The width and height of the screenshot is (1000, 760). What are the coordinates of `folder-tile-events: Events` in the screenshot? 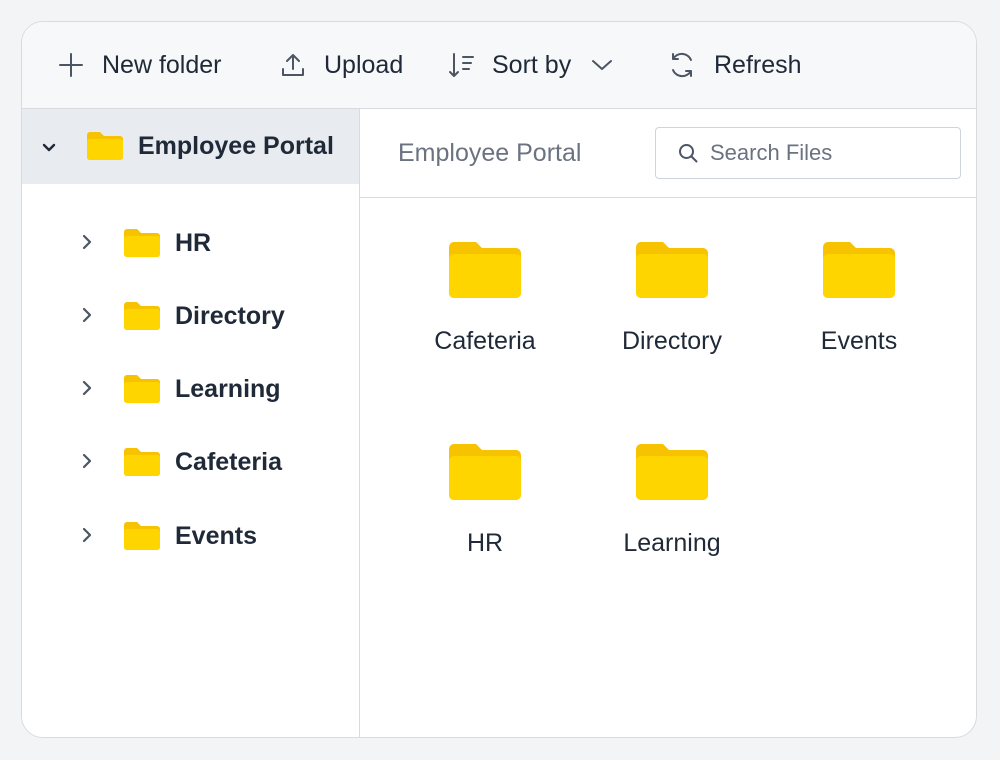 It's located at (859, 316).